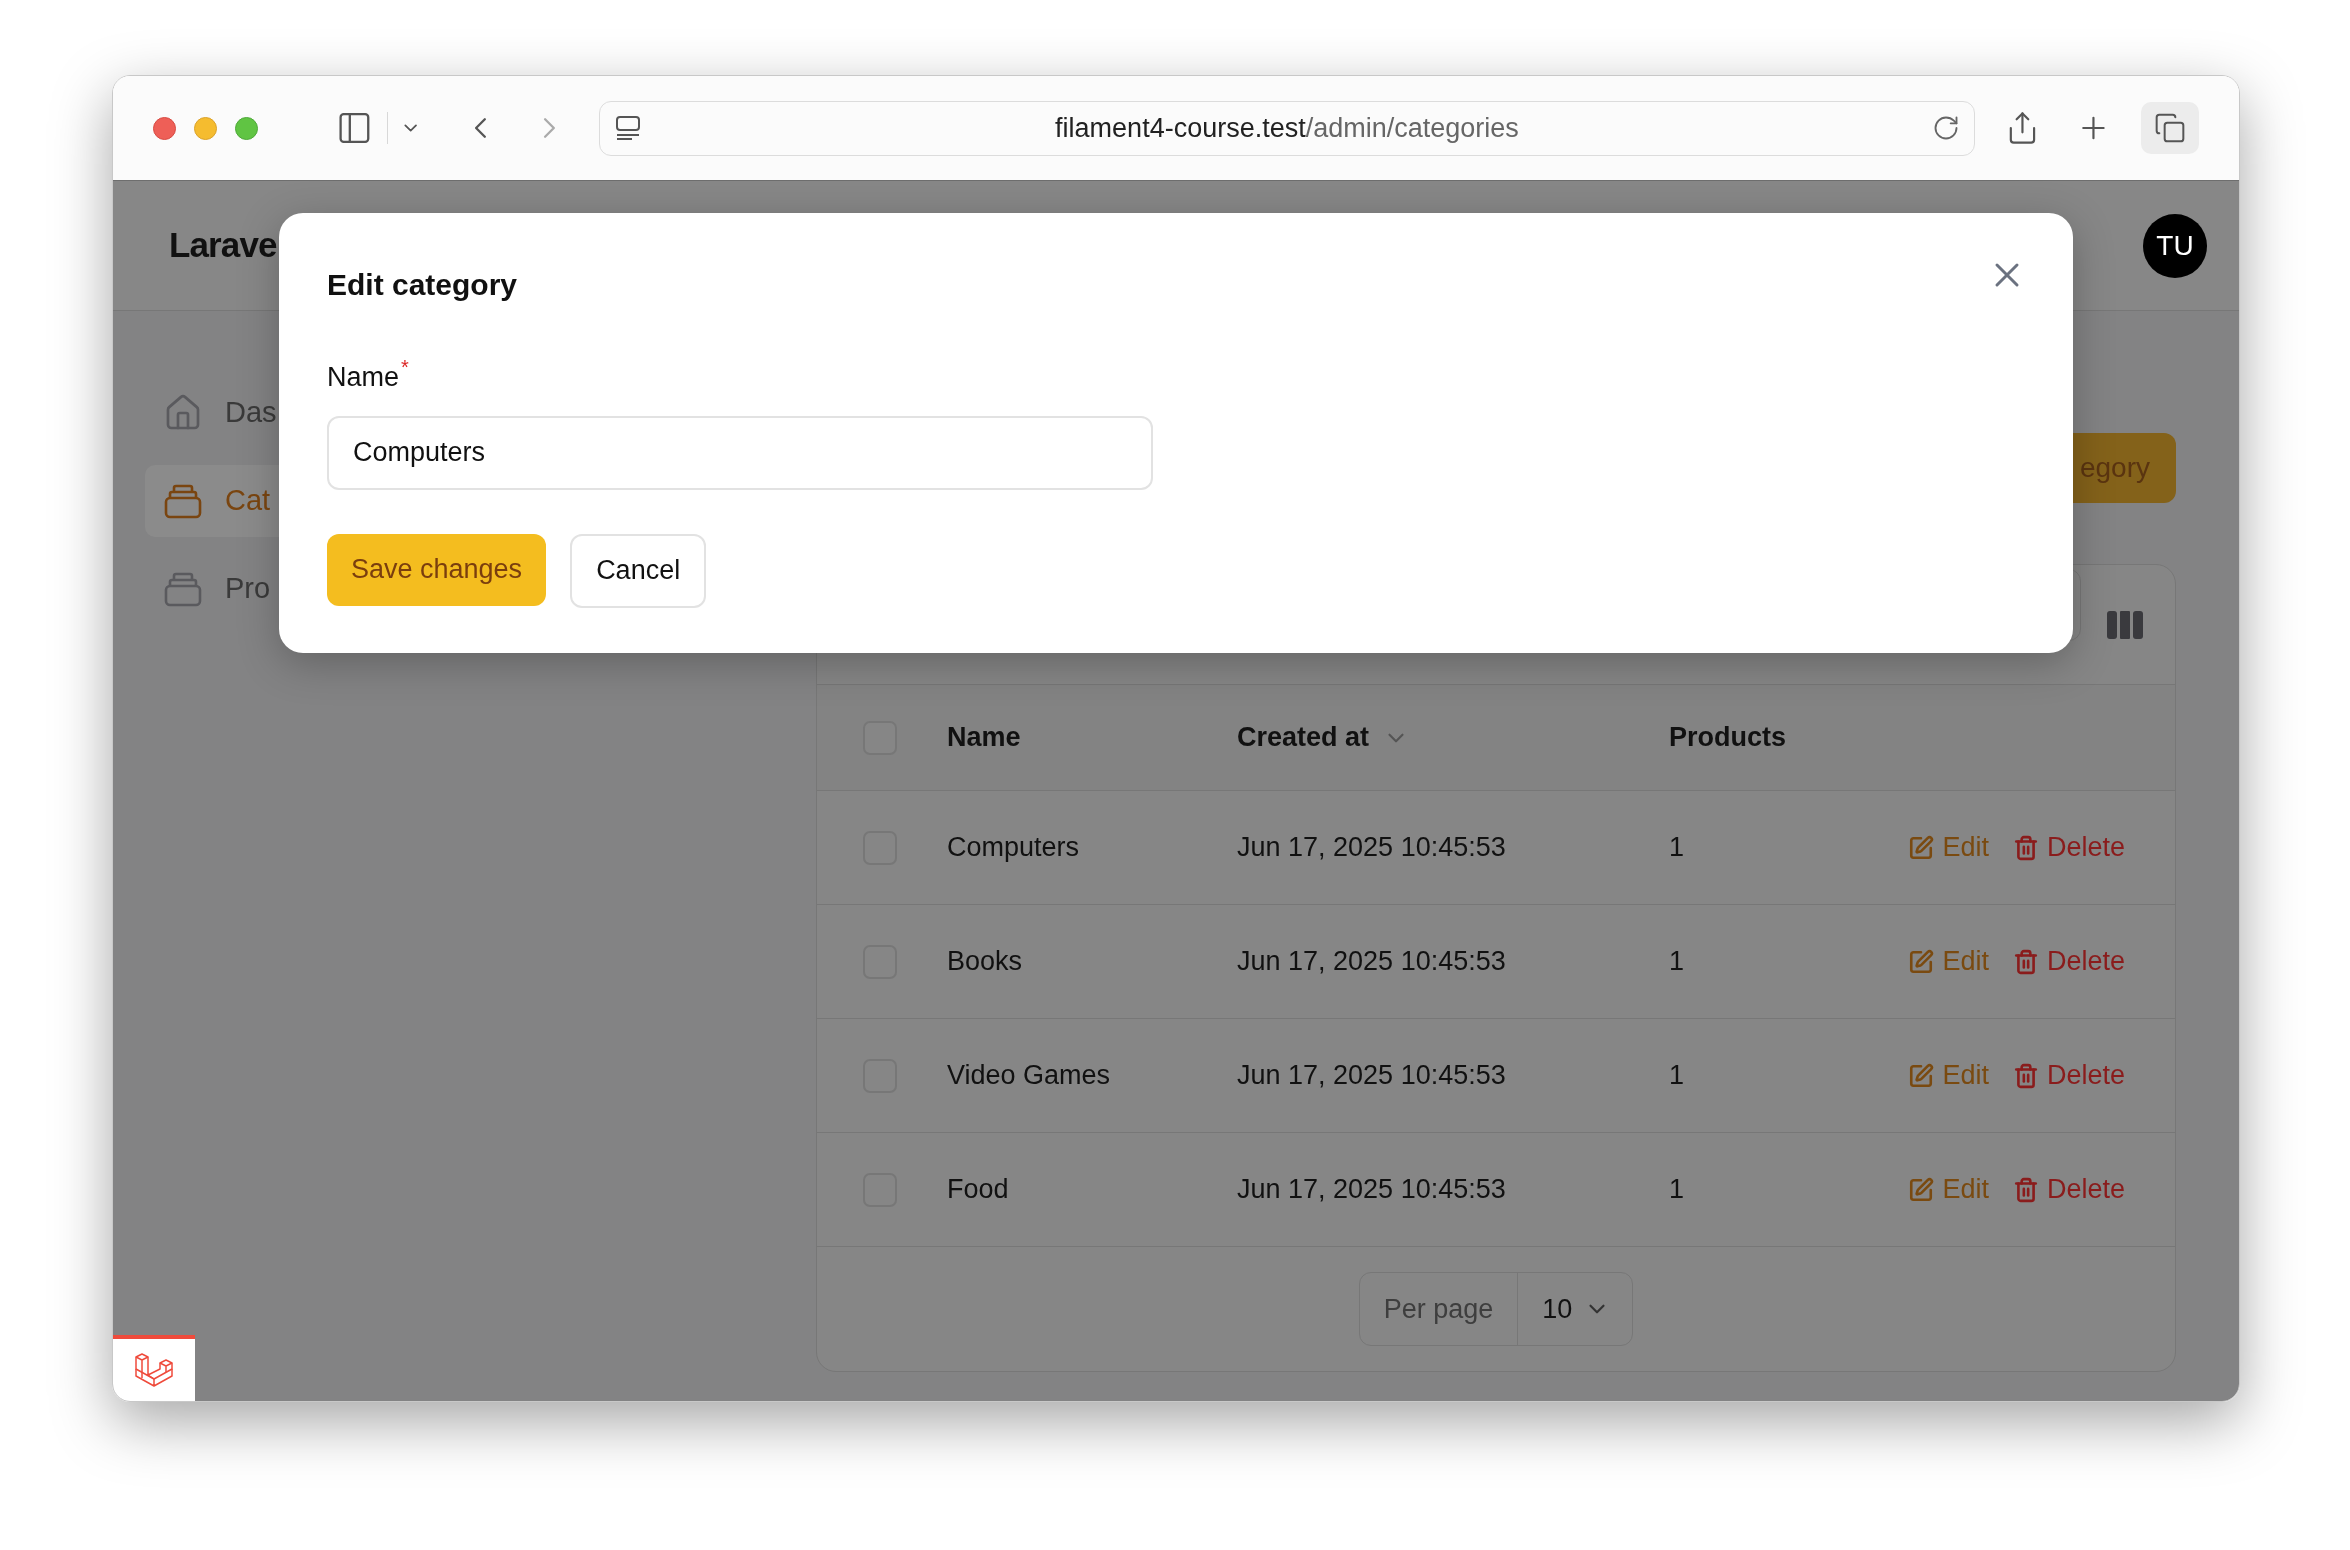 The height and width of the screenshot is (1550, 2350). What do you see at coordinates (1439, 1309) in the screenshot?
I see `per-page-label: Per page` at bounding box center [1439, 1309].